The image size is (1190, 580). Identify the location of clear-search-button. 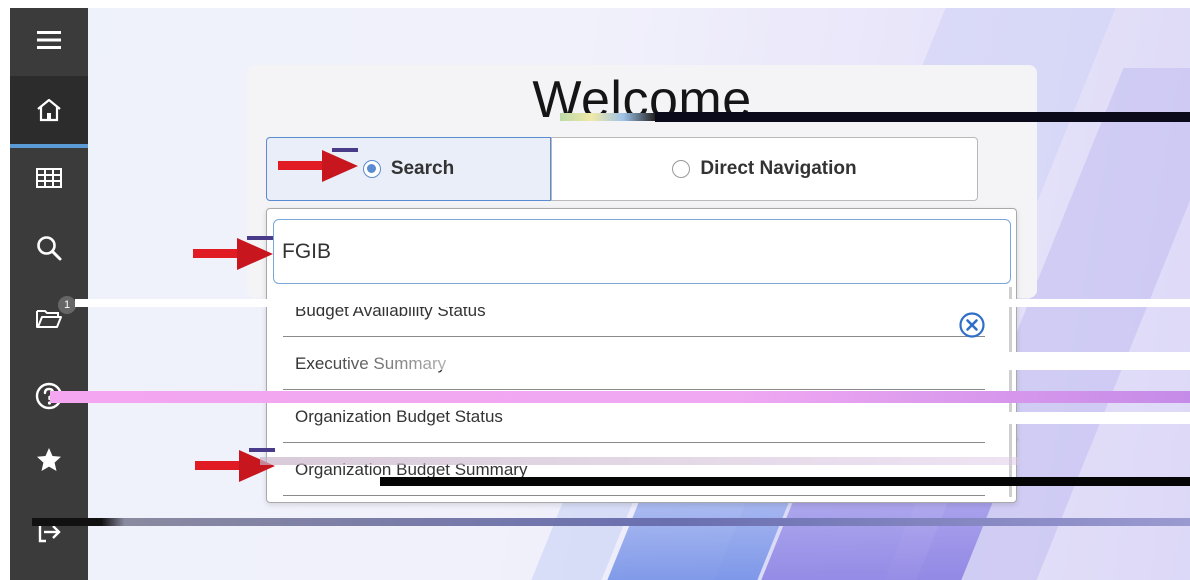
(972, 325).